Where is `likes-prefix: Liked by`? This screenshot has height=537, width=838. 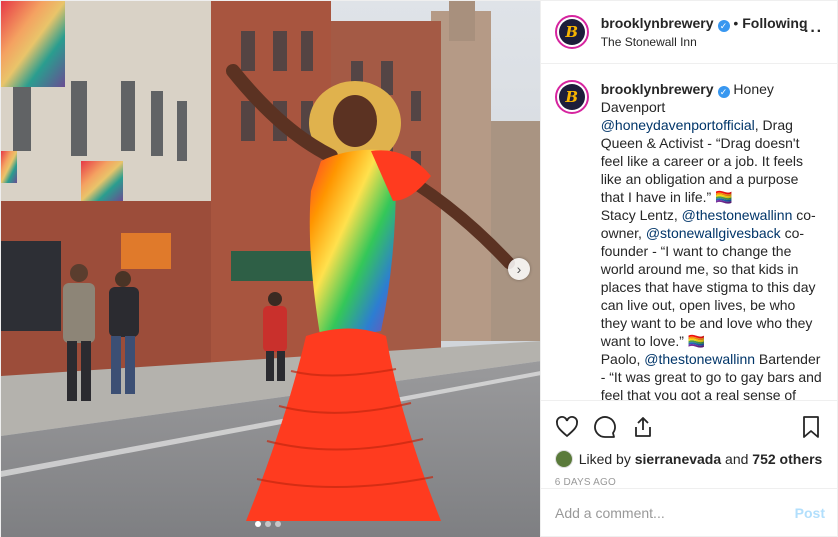
likes-prefix: Liked by is located at coordinates (604, 459).